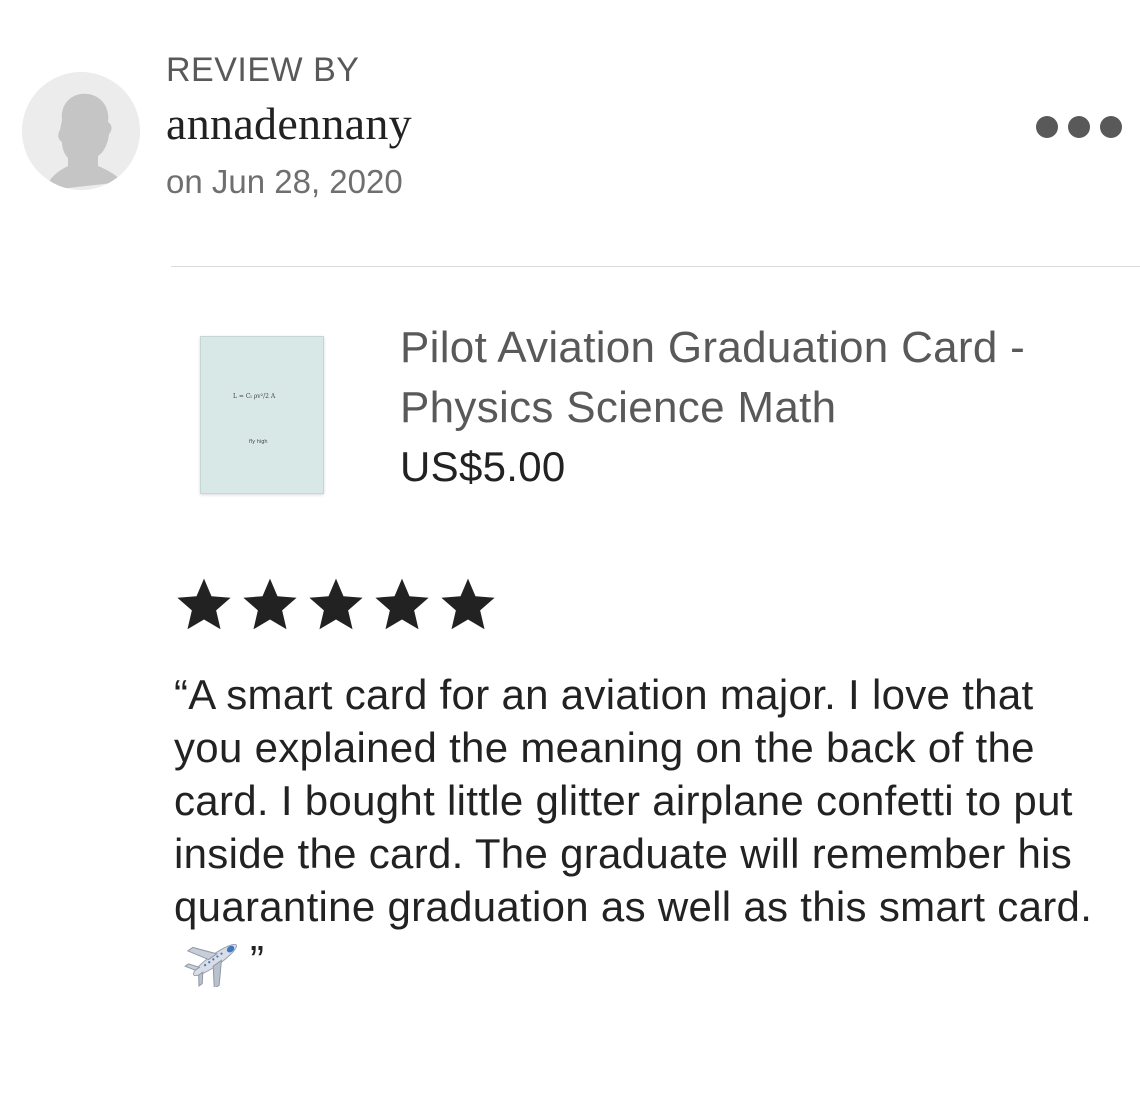 This screenshot has width=1140, height=1097. I want to click on star-rating, so click(336, 605).